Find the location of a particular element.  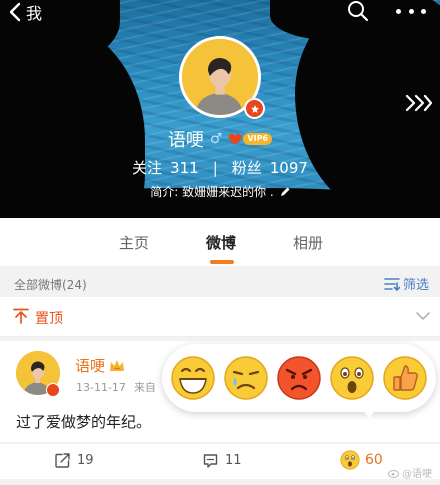

following-label: 关注 is located at coordinates (147, 168).